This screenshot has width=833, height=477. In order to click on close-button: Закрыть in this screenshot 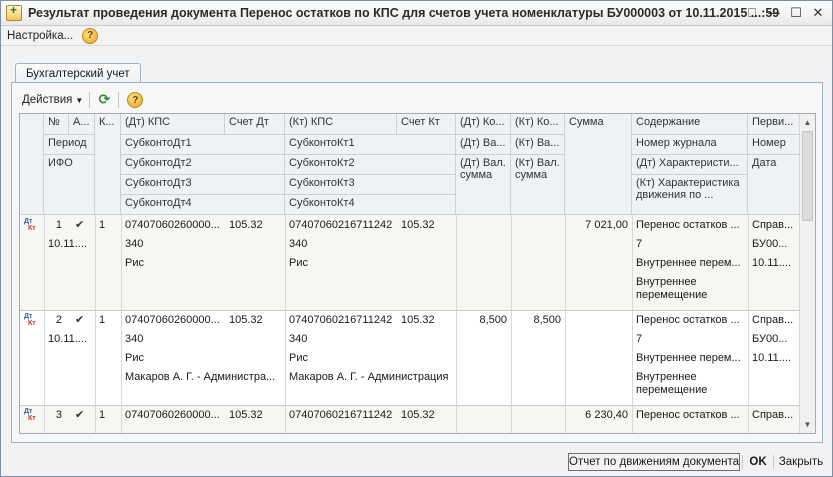, I will do `click(801, 462)`.